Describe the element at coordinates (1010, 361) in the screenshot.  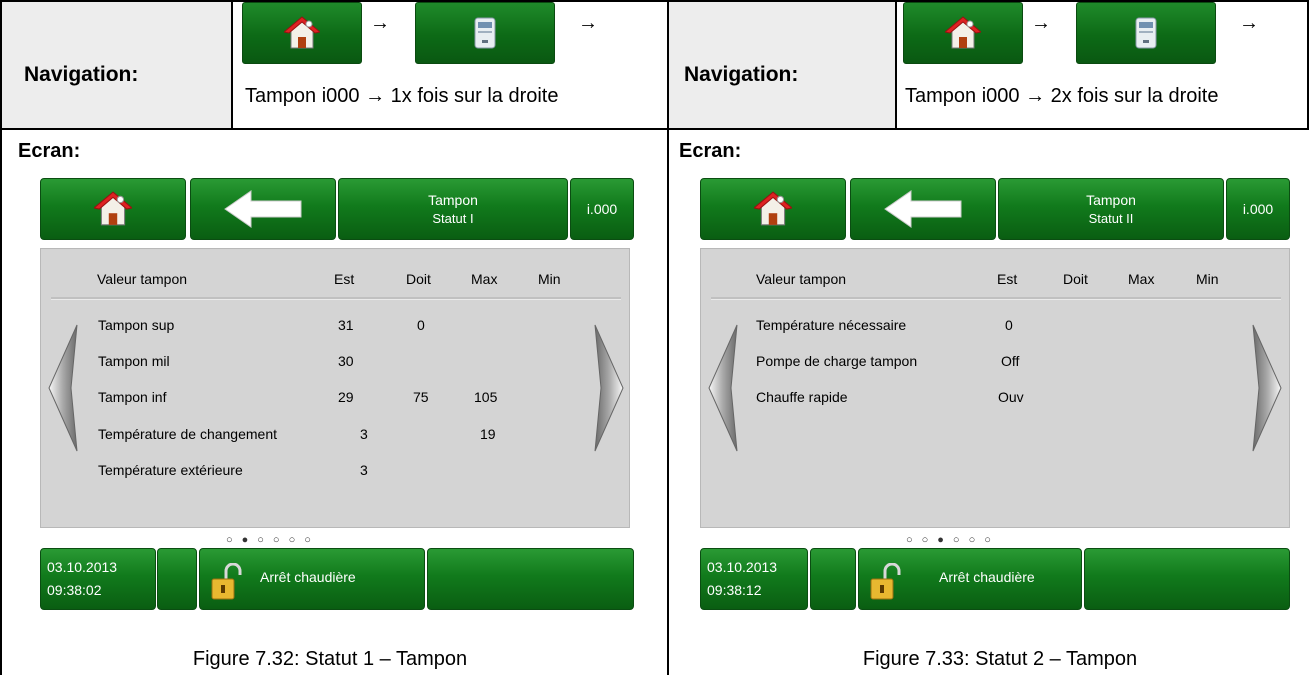
I see `row-est: Off` at that location.